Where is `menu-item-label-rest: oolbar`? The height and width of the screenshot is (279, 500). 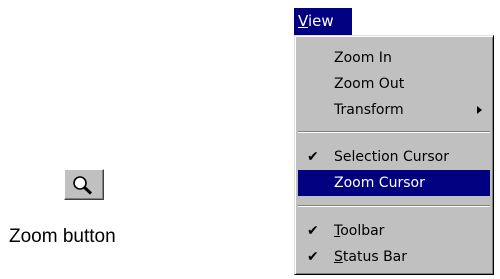 menu-item-label-rest: oolbar is located at coordinates (362, 231).